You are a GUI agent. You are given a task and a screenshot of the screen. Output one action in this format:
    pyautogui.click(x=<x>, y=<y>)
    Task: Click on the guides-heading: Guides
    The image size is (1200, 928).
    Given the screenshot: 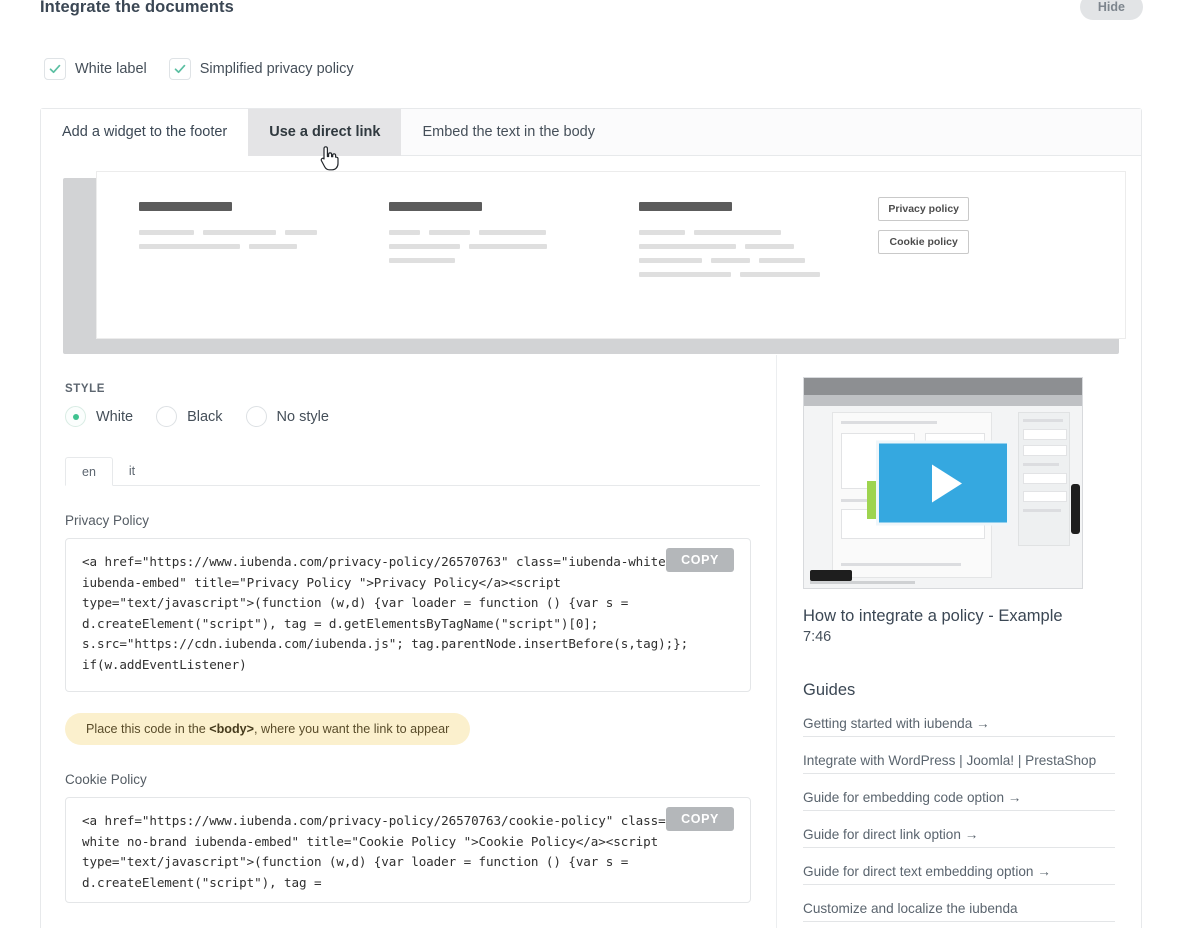 What is the action you would take?
    pyautogui.click(x=829, y=690)
    